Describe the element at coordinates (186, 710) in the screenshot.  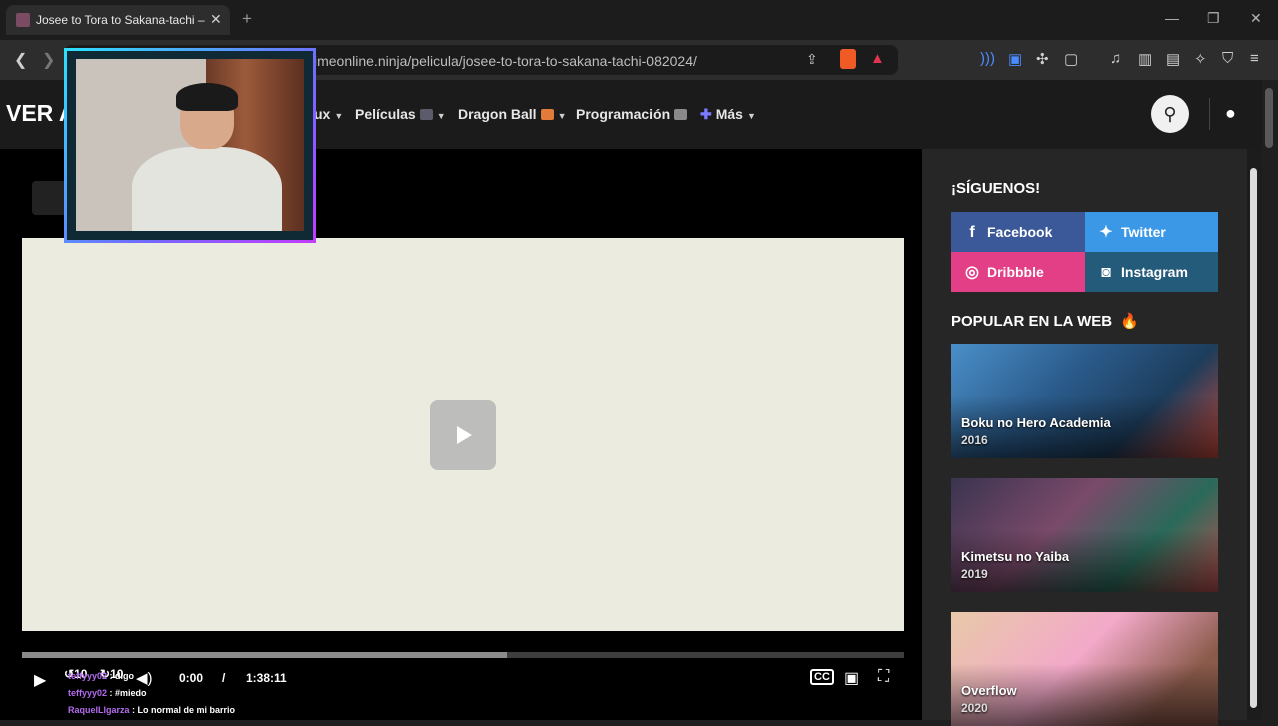
I see `chat-text: Lo normal de mi barrio` at that location.